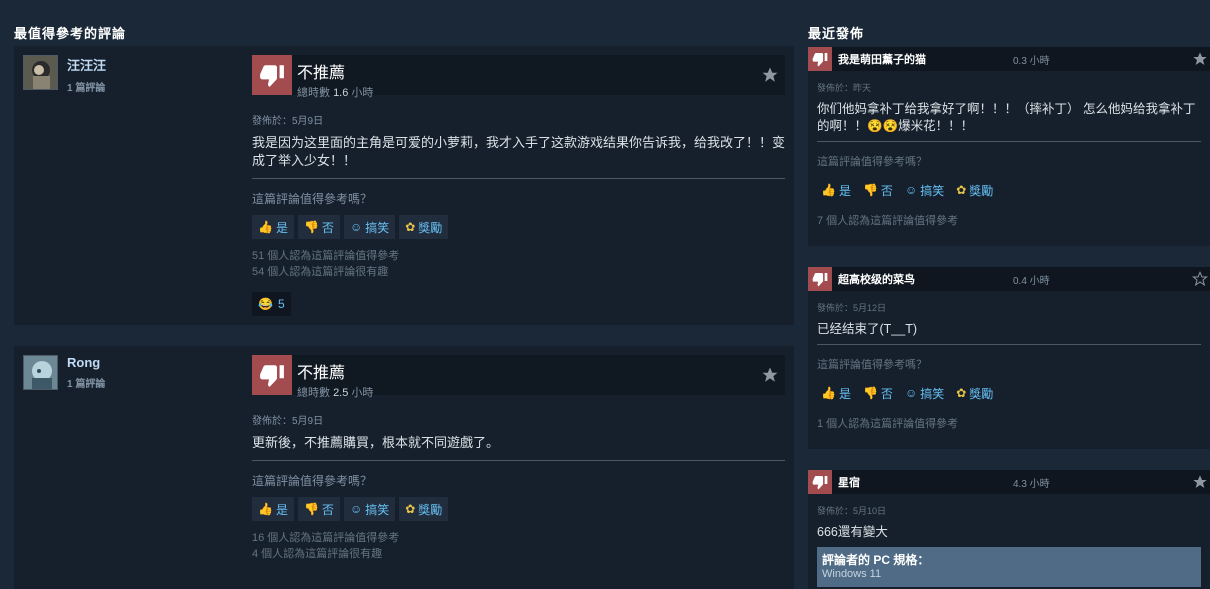 Image resolution: width=1210 pixels, height=589 pixels. I want to click on recent-author: 星宿, so click(925, 482).